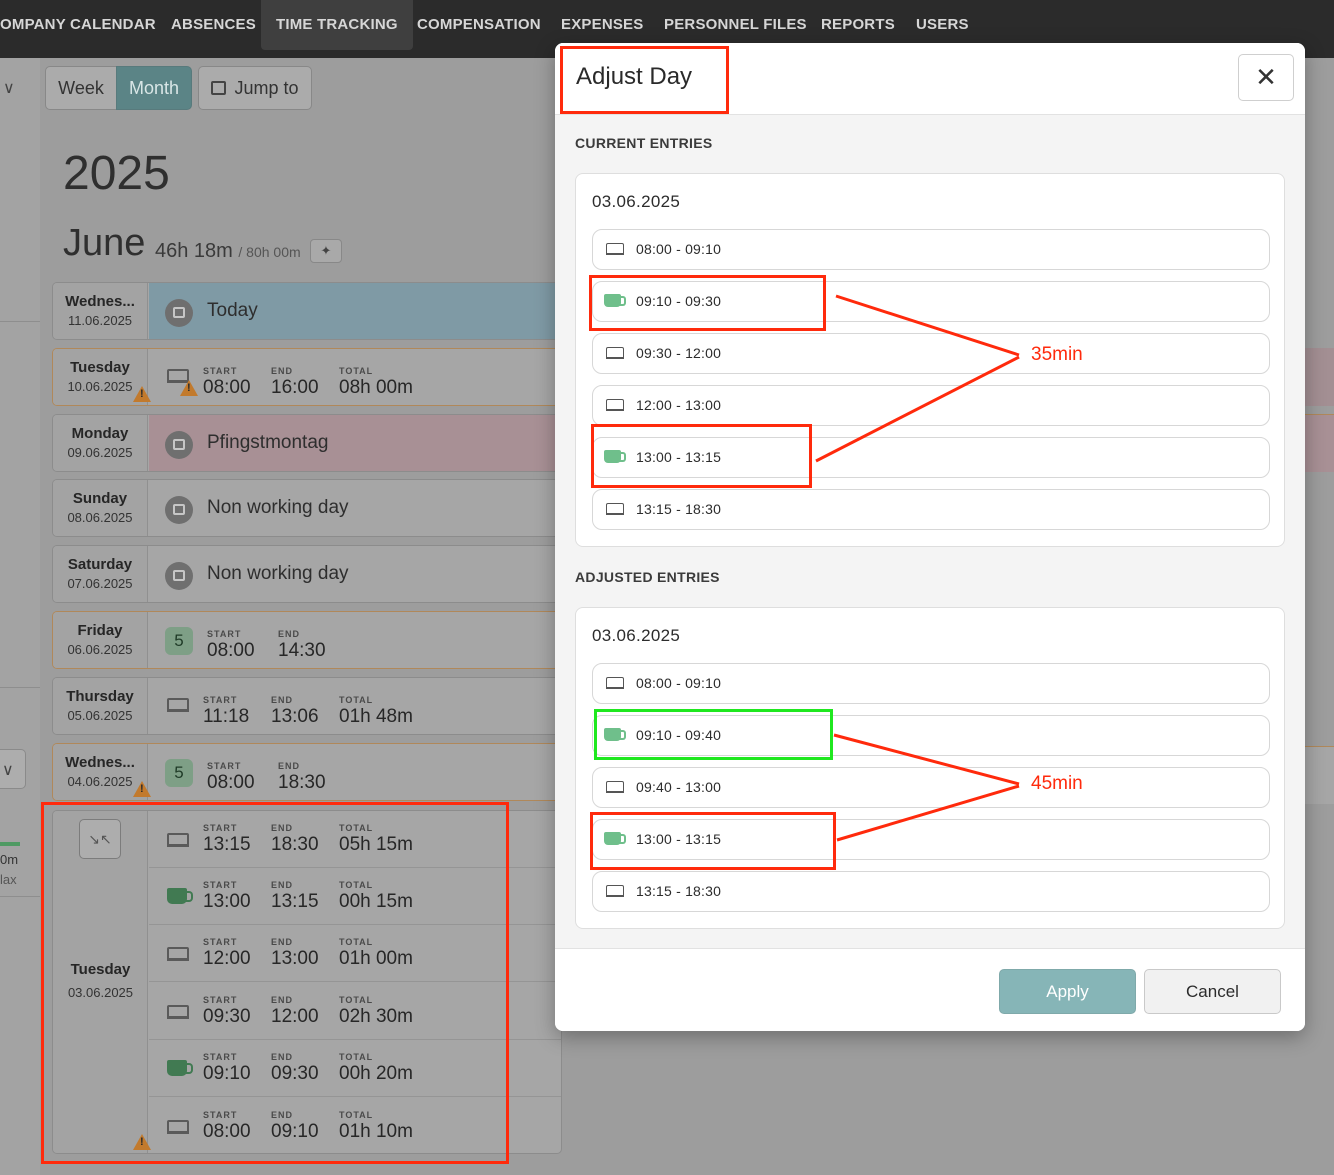 This screenshot has height=1175, width=1334. What do you see at coordinates (100, 583) in the screenshot?
I see `day-date: 07.06.2025` at bounding box center [100, 583].